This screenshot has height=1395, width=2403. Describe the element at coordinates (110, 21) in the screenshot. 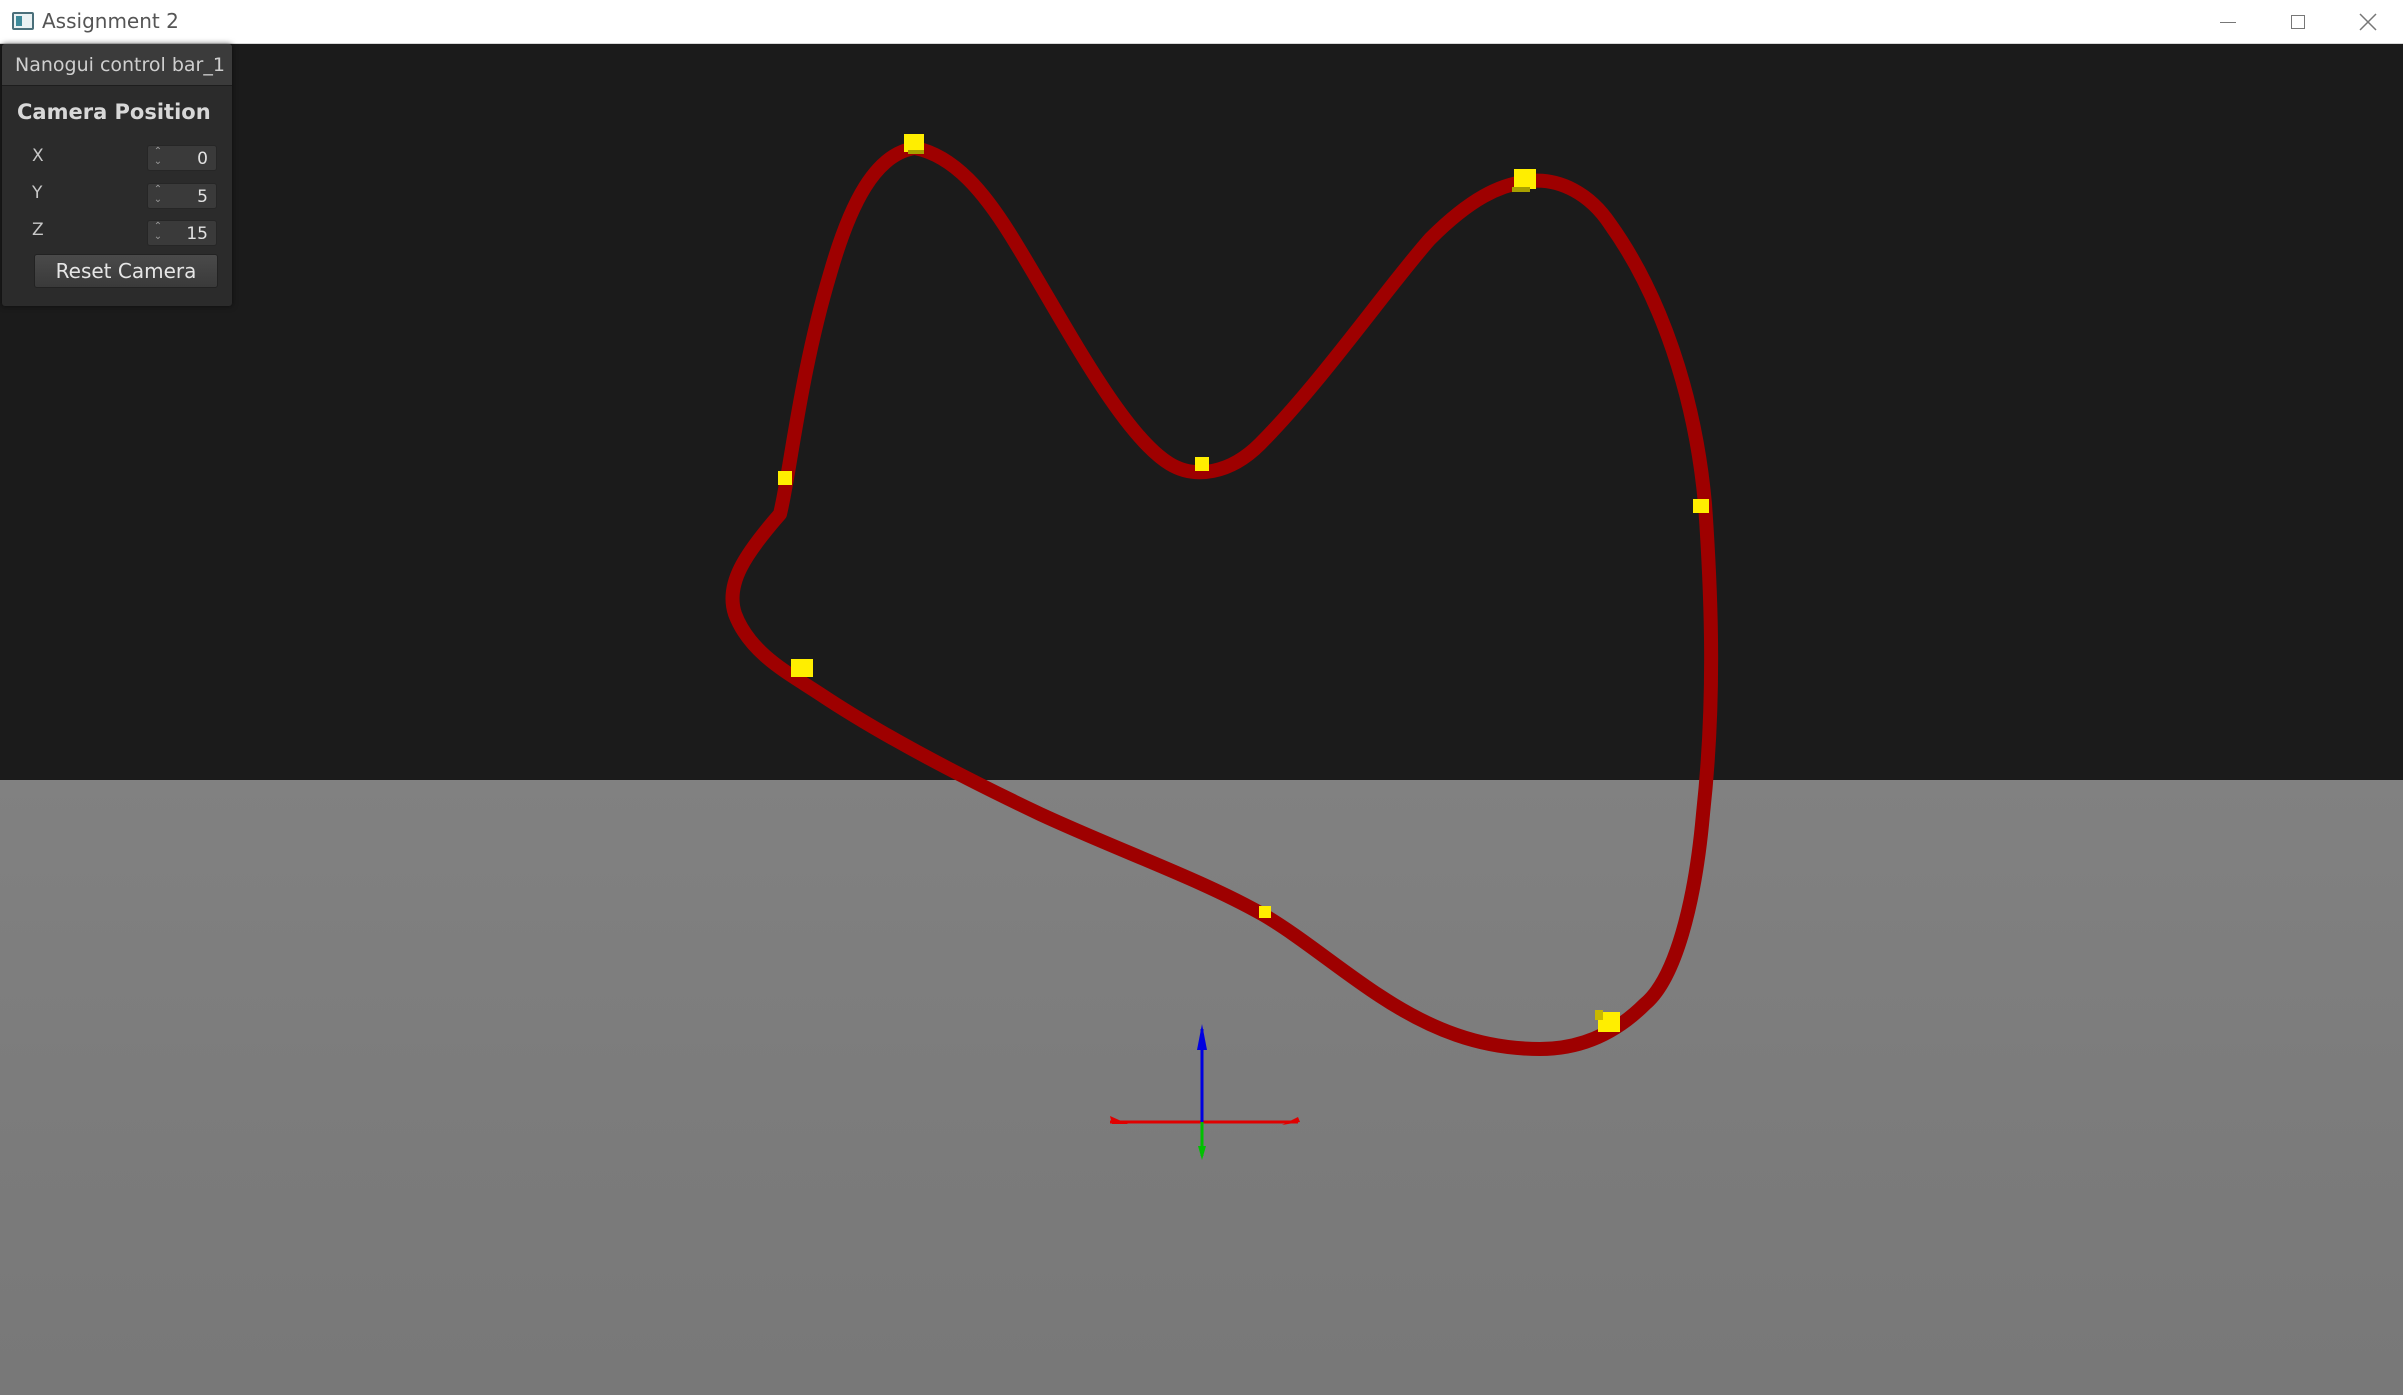

I see `window-title: Assignment 2` at that location.